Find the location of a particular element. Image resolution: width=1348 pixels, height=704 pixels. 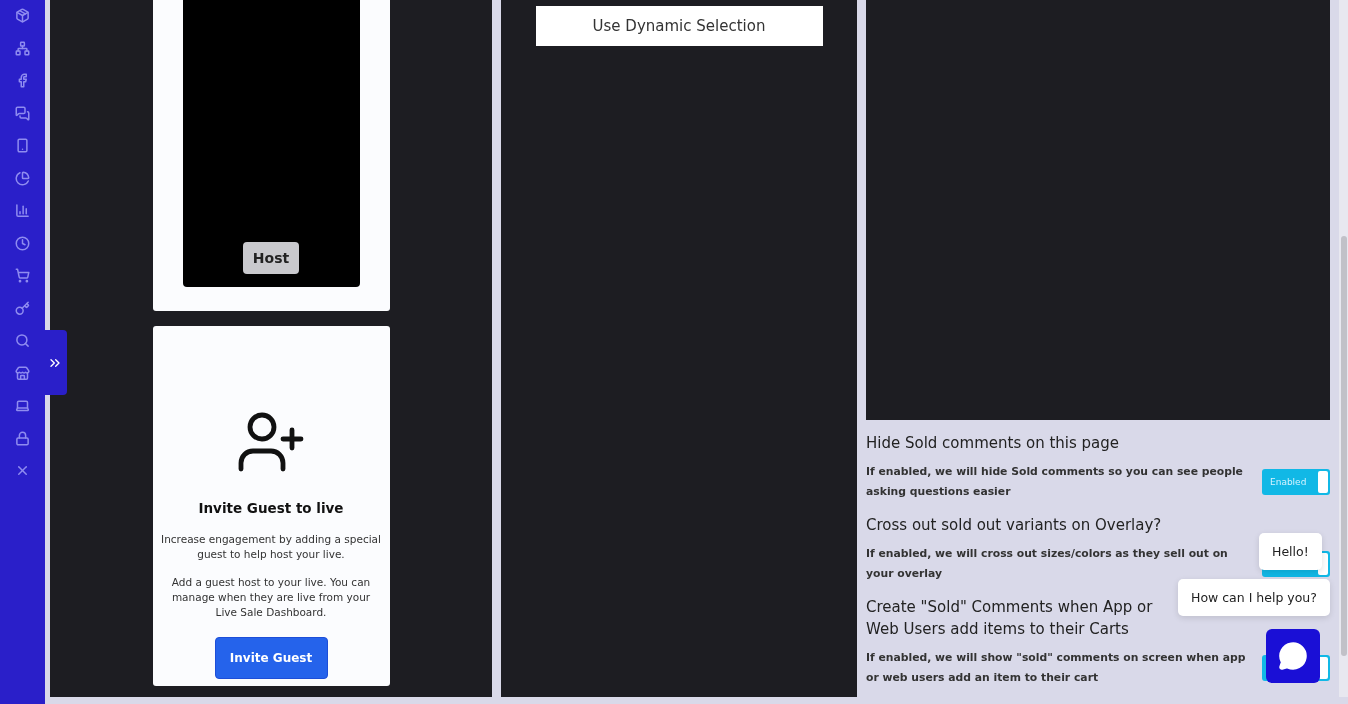

setting-title: Hide Sold comments on this page is located at coordinates (993, 443).